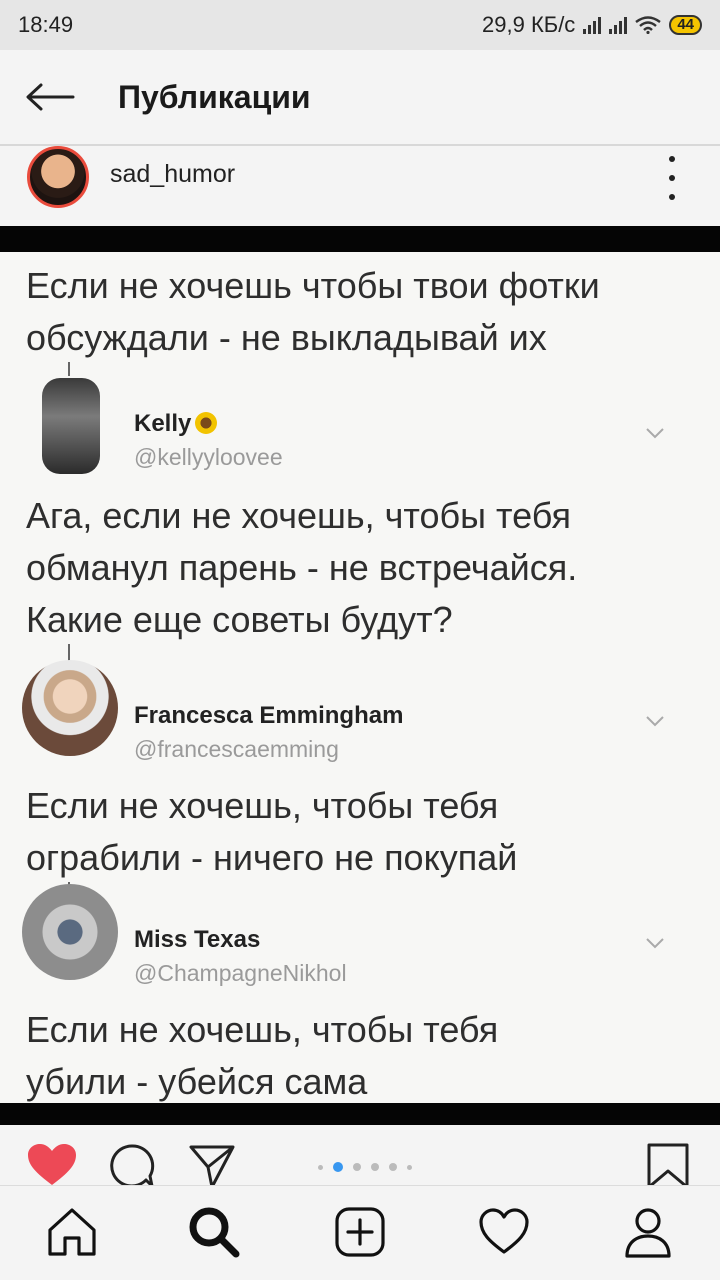 Image resolution: width=720 pixels, height=1280 pixels. What do you see at coordinates (163, 423) in the screenshot?
I see `reply-name-text: Kelly` at bounding box center [163, 423].